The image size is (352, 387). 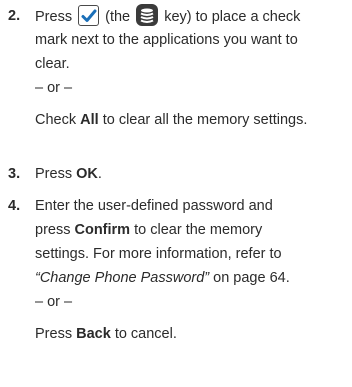 What do you see at coordinates (14, 174) in the screenshot?
I see `step-number: 3.` at bounding box center [14, 174].